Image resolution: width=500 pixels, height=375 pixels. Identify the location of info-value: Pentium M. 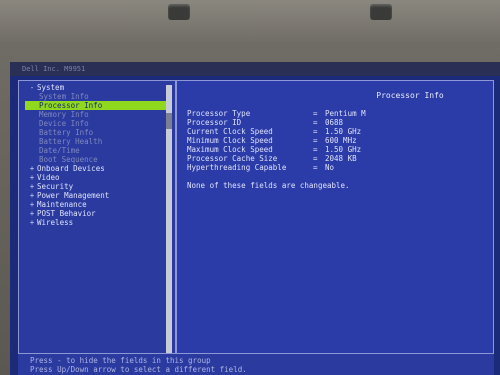
(345, 113).